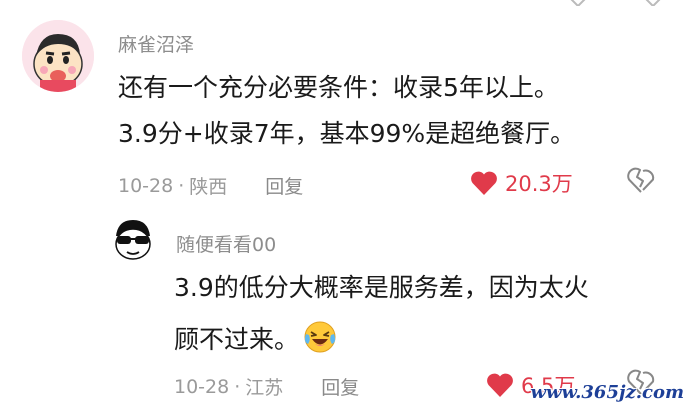 The height and width of the screenshot is (411, 690). I want to click on reply-location: 江苏, so click(264, 388).